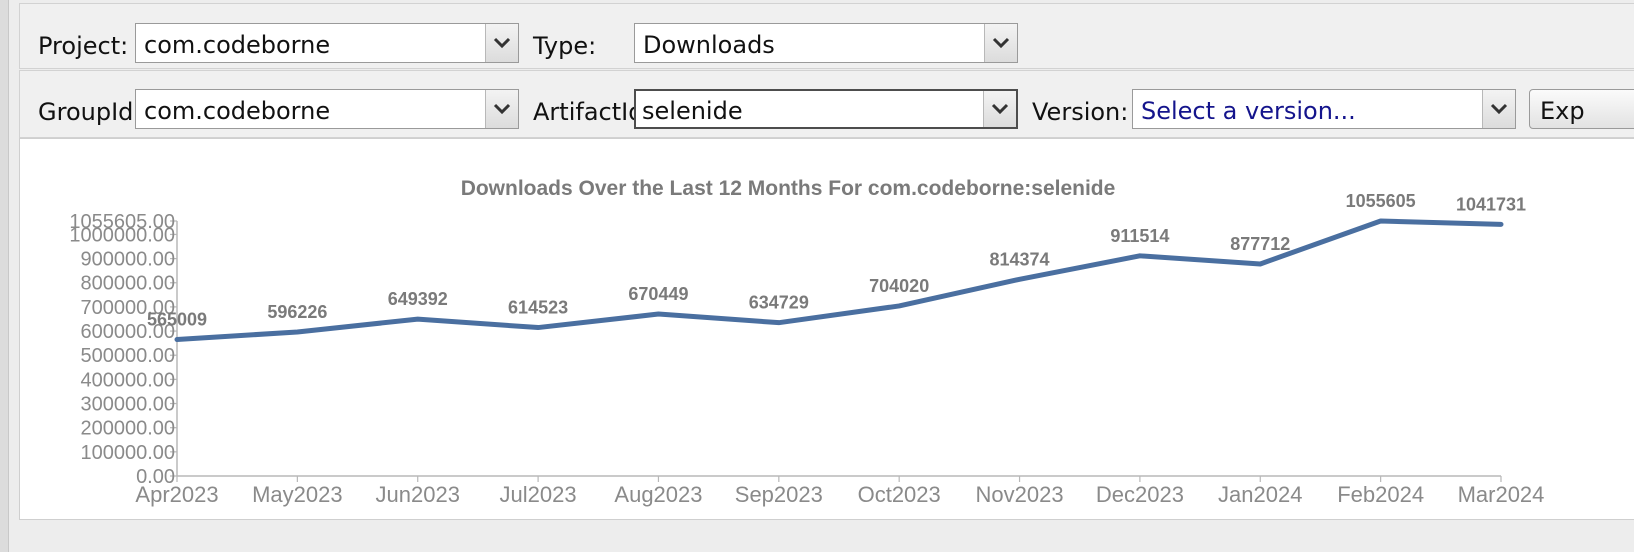 This screenshot has width=1634, height=552. I want to click on data-label: 649392, so click(418, 299).